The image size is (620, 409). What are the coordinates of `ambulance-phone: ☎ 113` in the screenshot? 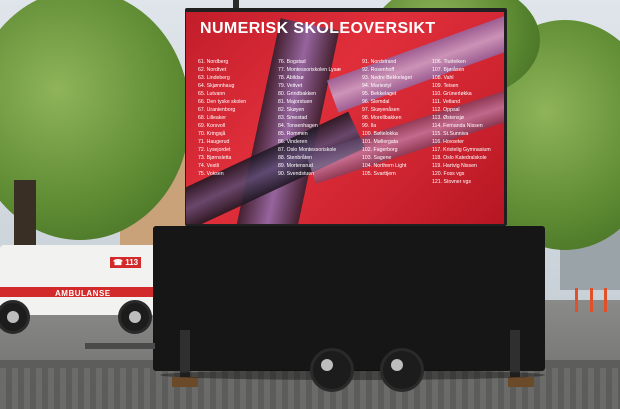 It's located at (126, 262).